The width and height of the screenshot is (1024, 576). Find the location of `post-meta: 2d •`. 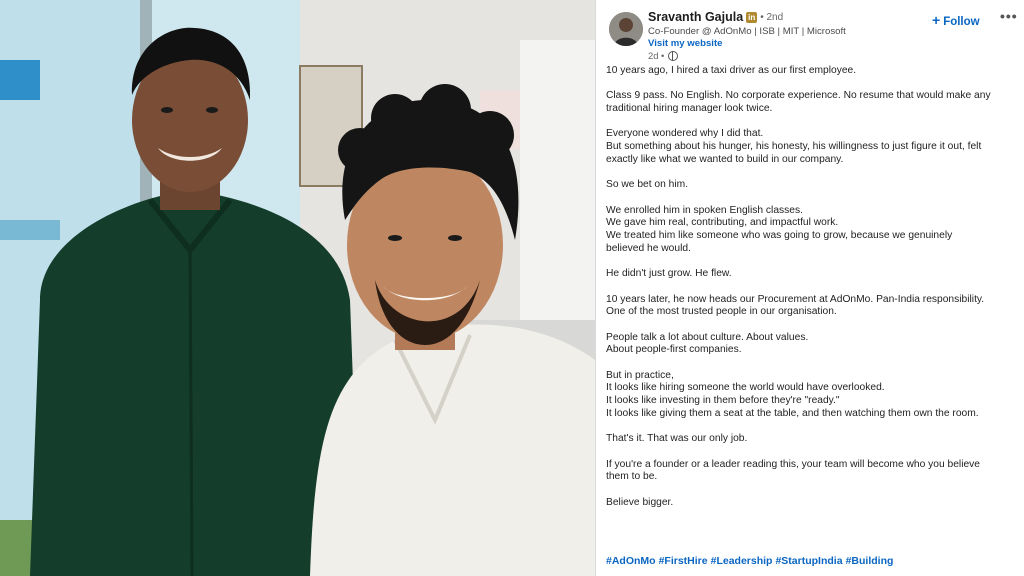

post-meta: 2d • is located at coordinates (663, 55).